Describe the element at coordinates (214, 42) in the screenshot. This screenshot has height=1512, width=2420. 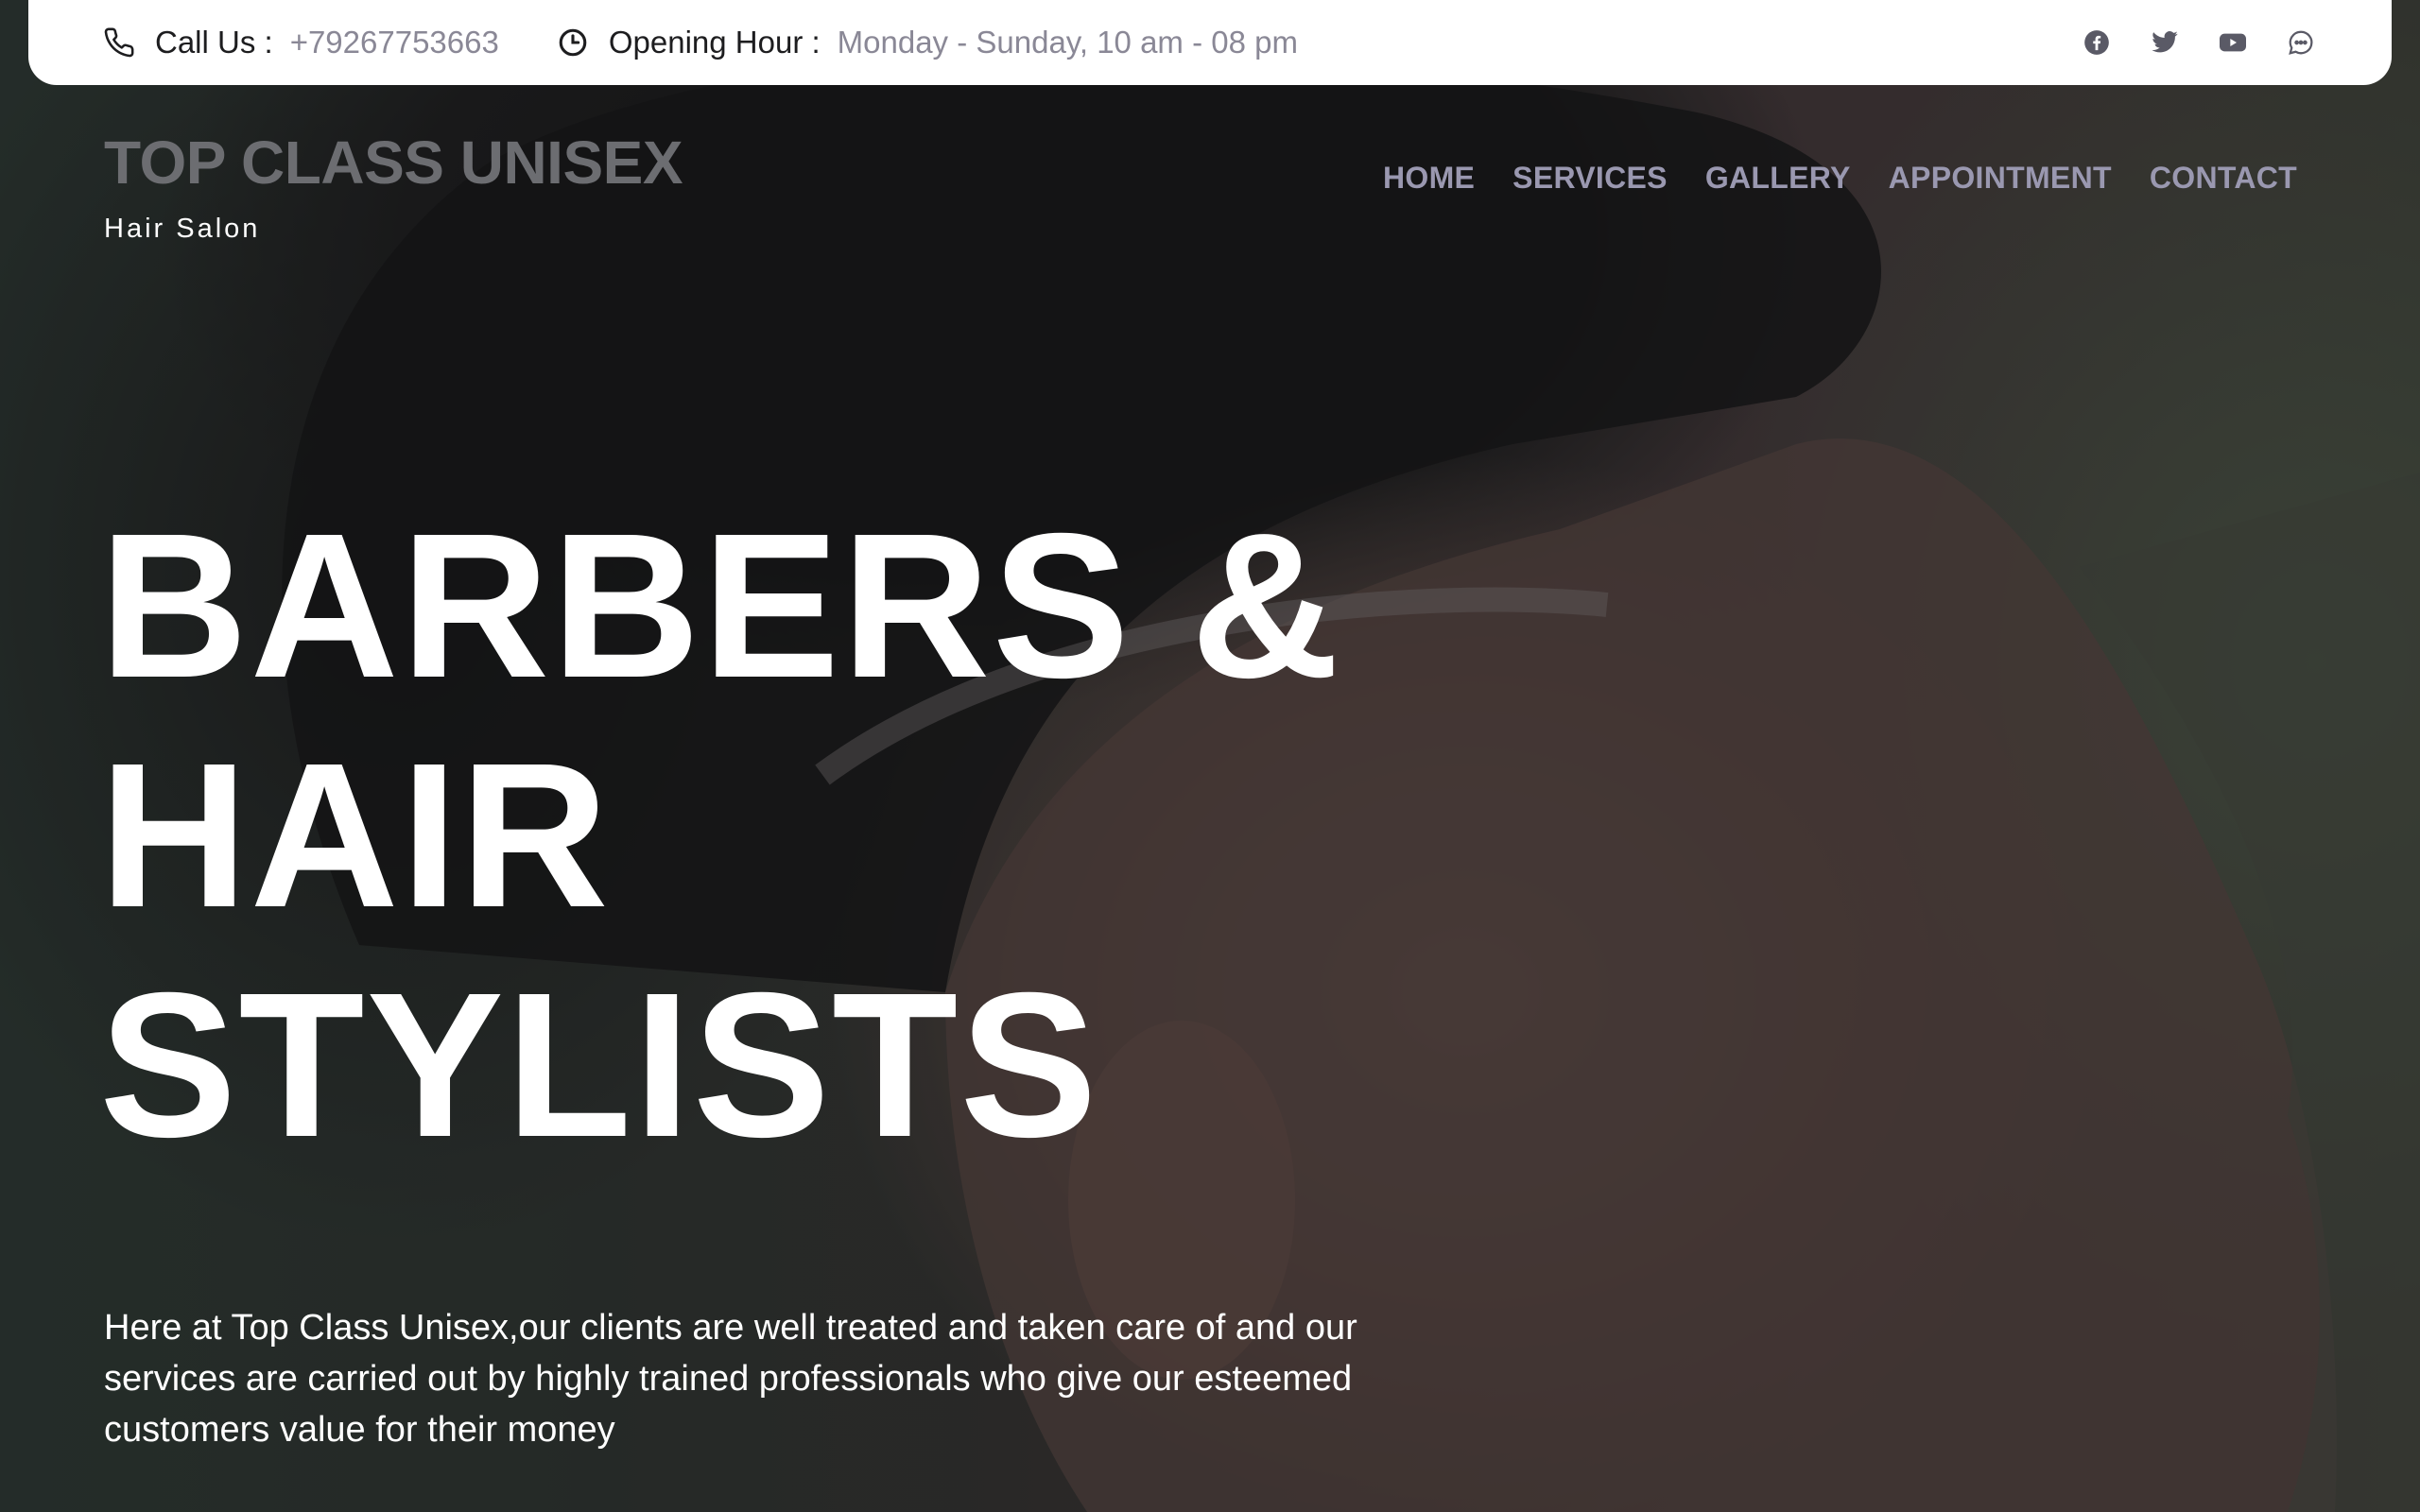
I see `call-label: Call Us :` at that location.